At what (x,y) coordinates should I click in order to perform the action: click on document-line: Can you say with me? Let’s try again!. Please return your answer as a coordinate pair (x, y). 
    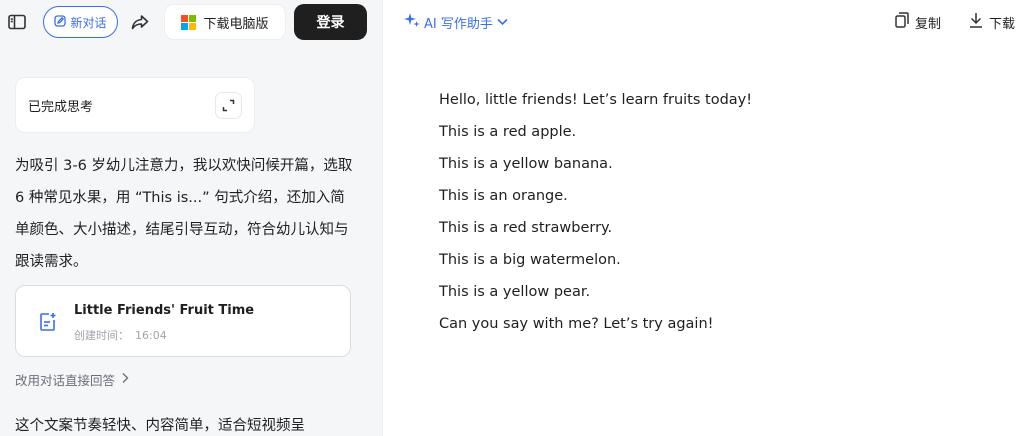
    Looking at the image, I should click on (576, 324).